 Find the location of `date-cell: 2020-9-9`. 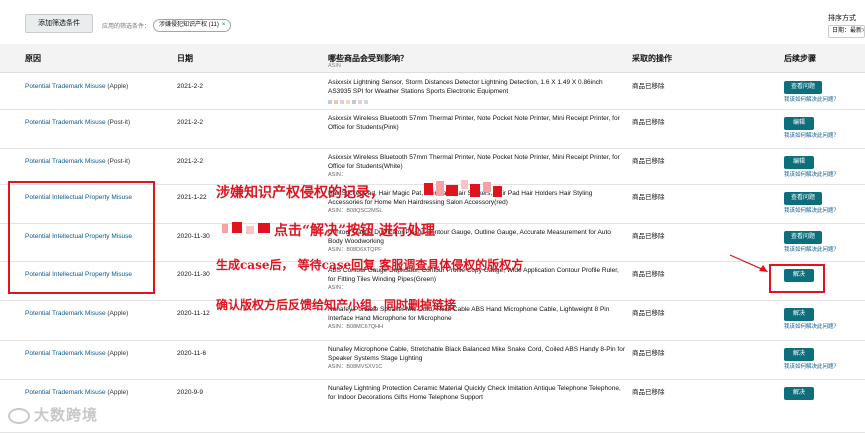

date-cell: 2020-9-9 is located at coordinates (190, 392).